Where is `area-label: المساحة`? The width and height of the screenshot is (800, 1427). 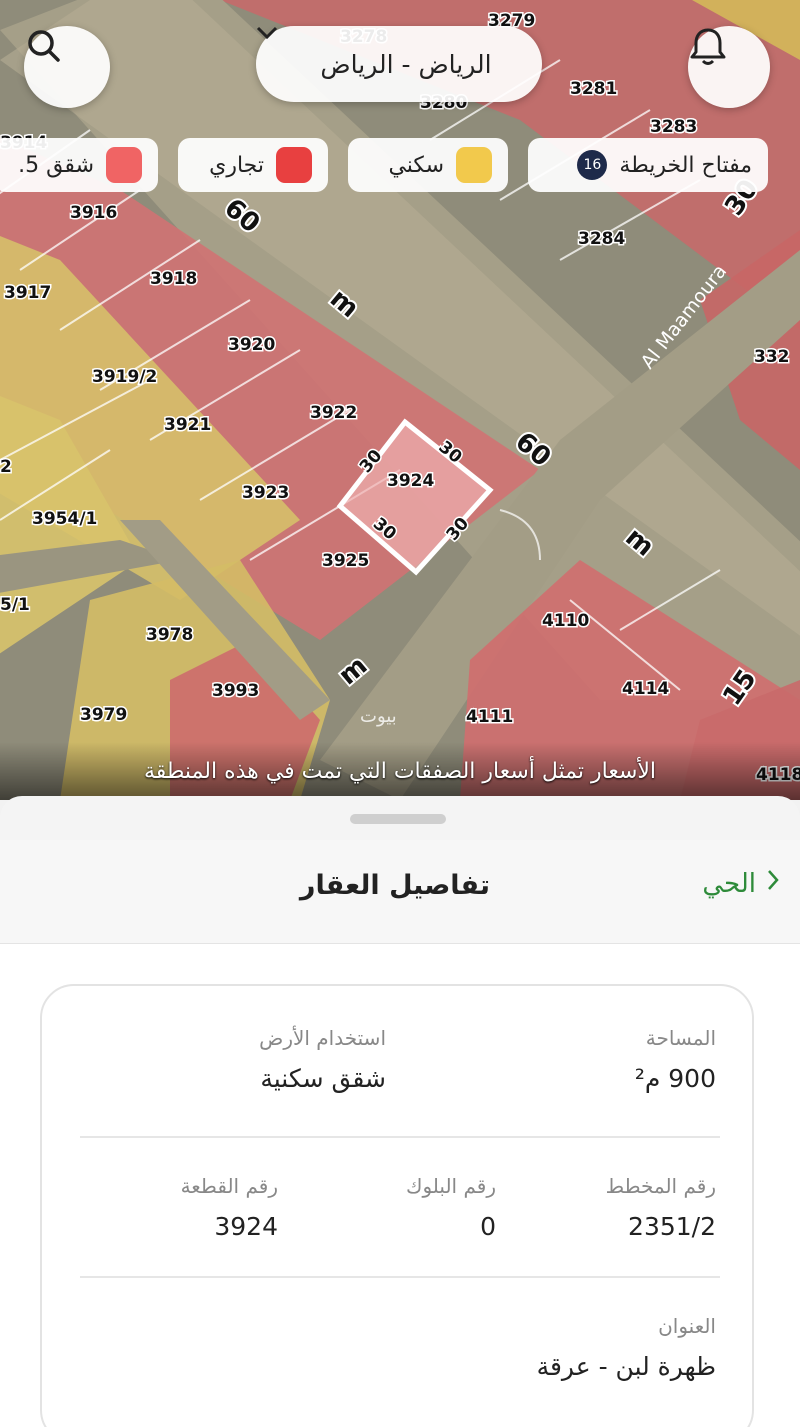 area-label: المساحة is located at coordinates (680, 1038).